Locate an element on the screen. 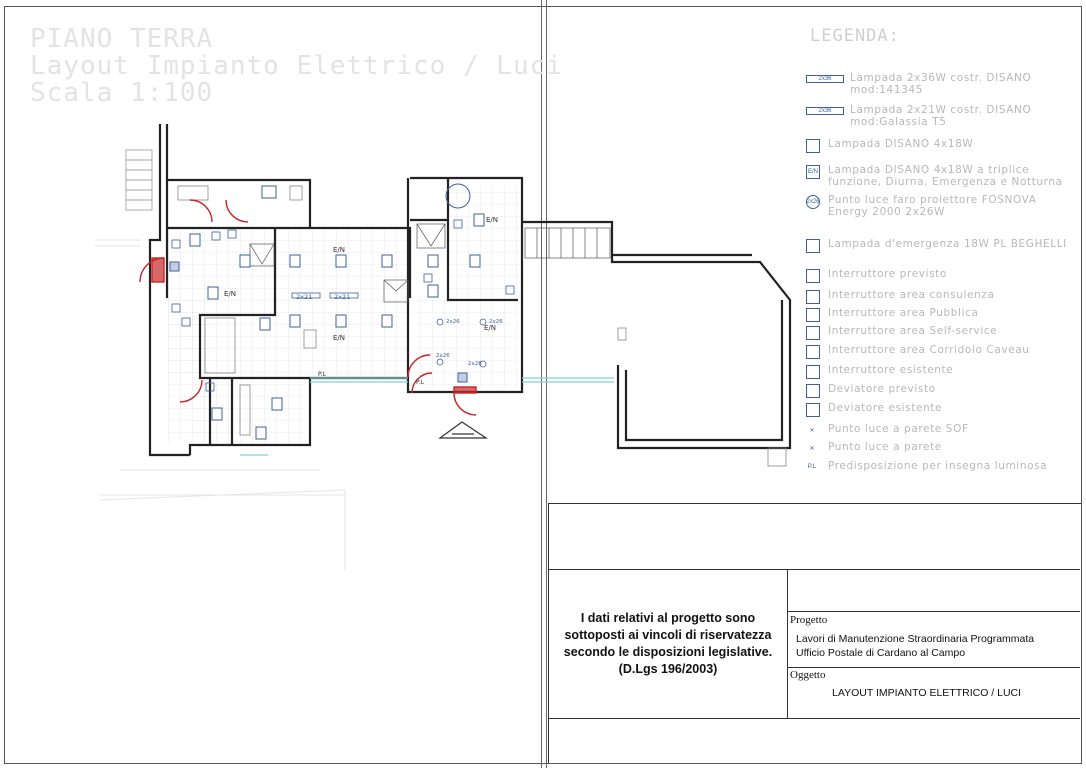  switch-public-icon is located at coordinates (813, 315).